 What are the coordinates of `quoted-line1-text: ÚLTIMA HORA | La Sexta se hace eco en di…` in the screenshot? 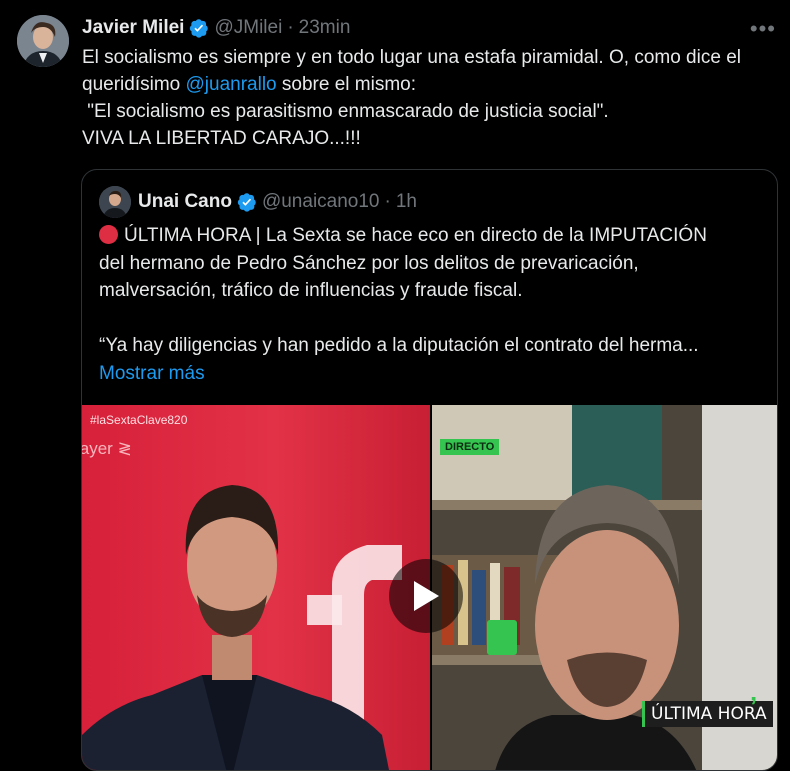 It's located at (415, 235).